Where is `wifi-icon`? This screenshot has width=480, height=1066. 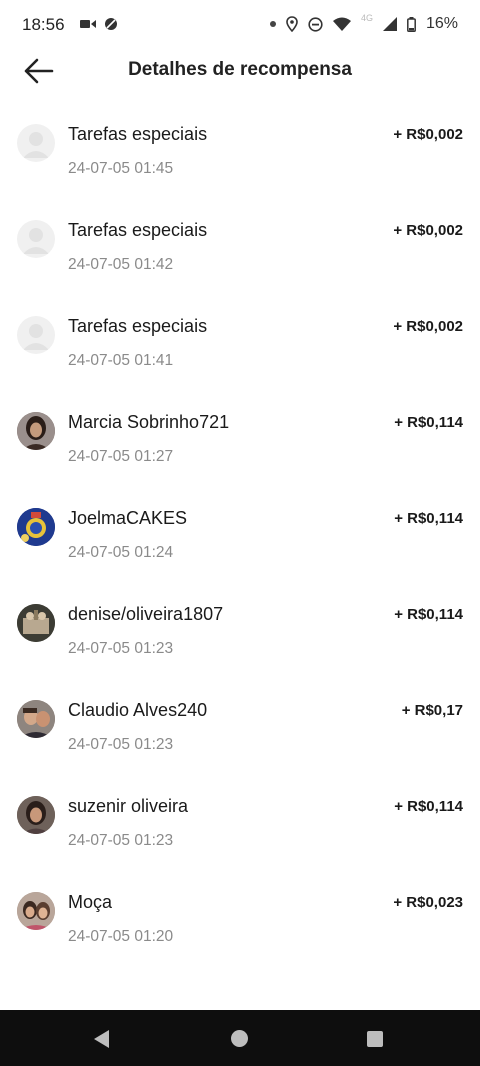 wifi-icon is located at coordinates (341, 24).